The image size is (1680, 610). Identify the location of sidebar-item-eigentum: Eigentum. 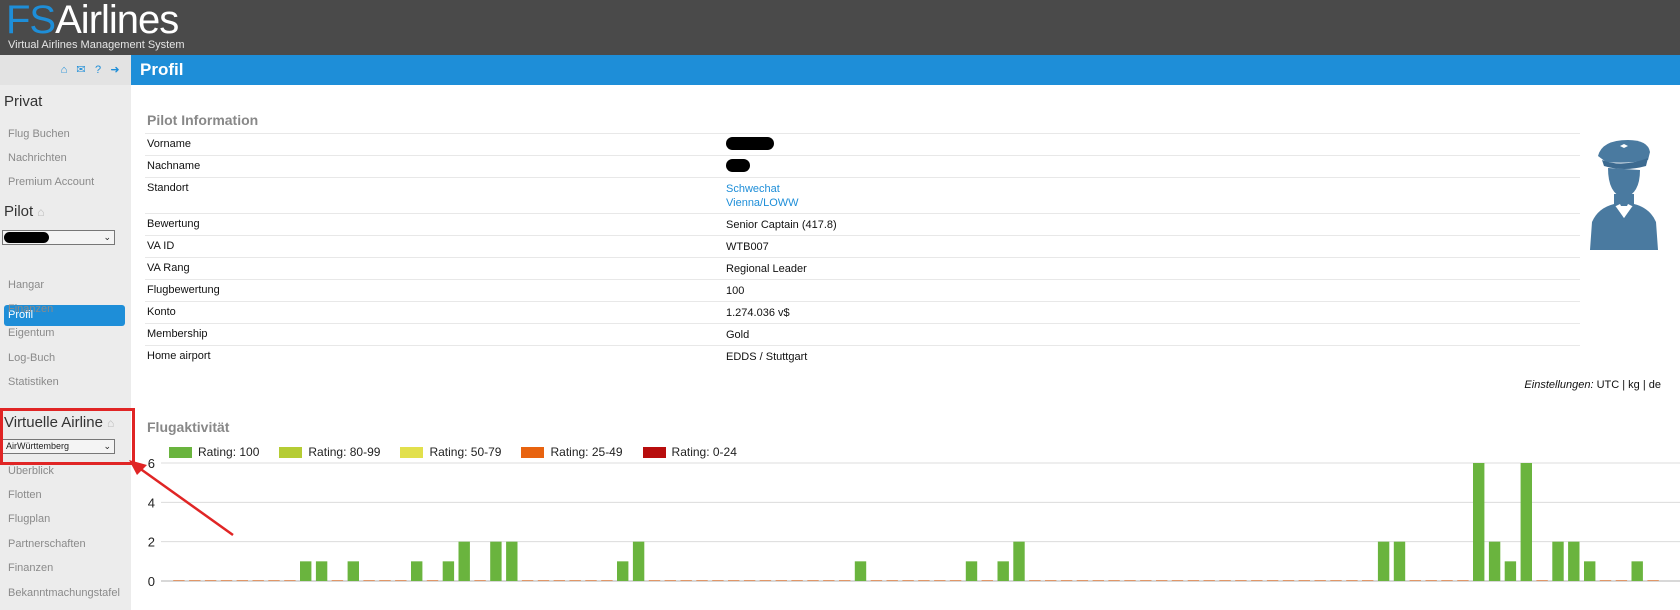
(31, 333).